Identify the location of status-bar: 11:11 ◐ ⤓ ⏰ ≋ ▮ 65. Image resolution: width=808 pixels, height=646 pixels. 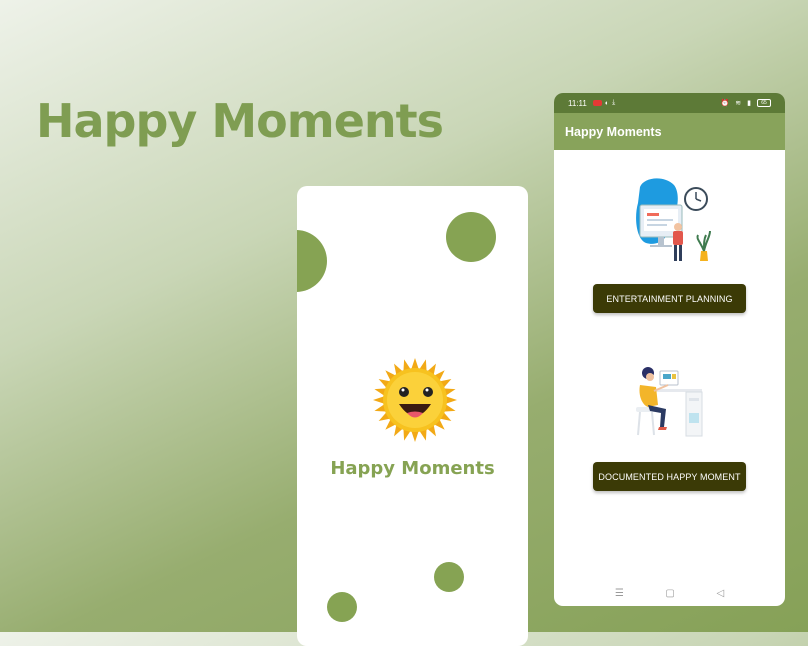
(669, 103).